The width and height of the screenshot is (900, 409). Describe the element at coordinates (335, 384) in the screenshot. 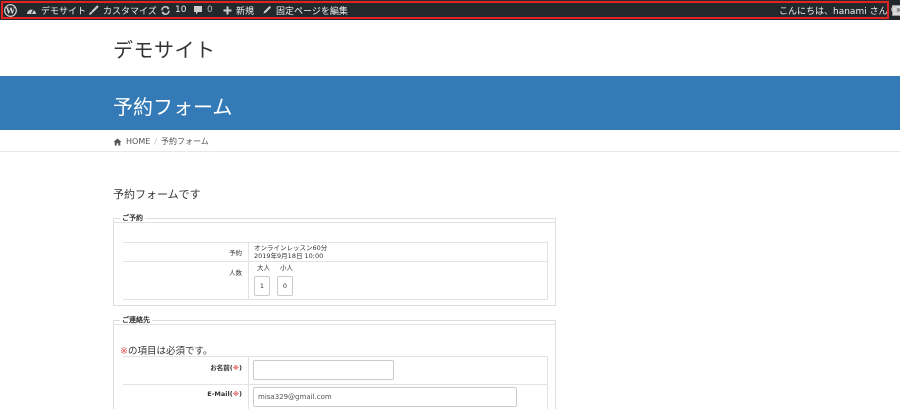

I see `contact-row-divider` at that location.